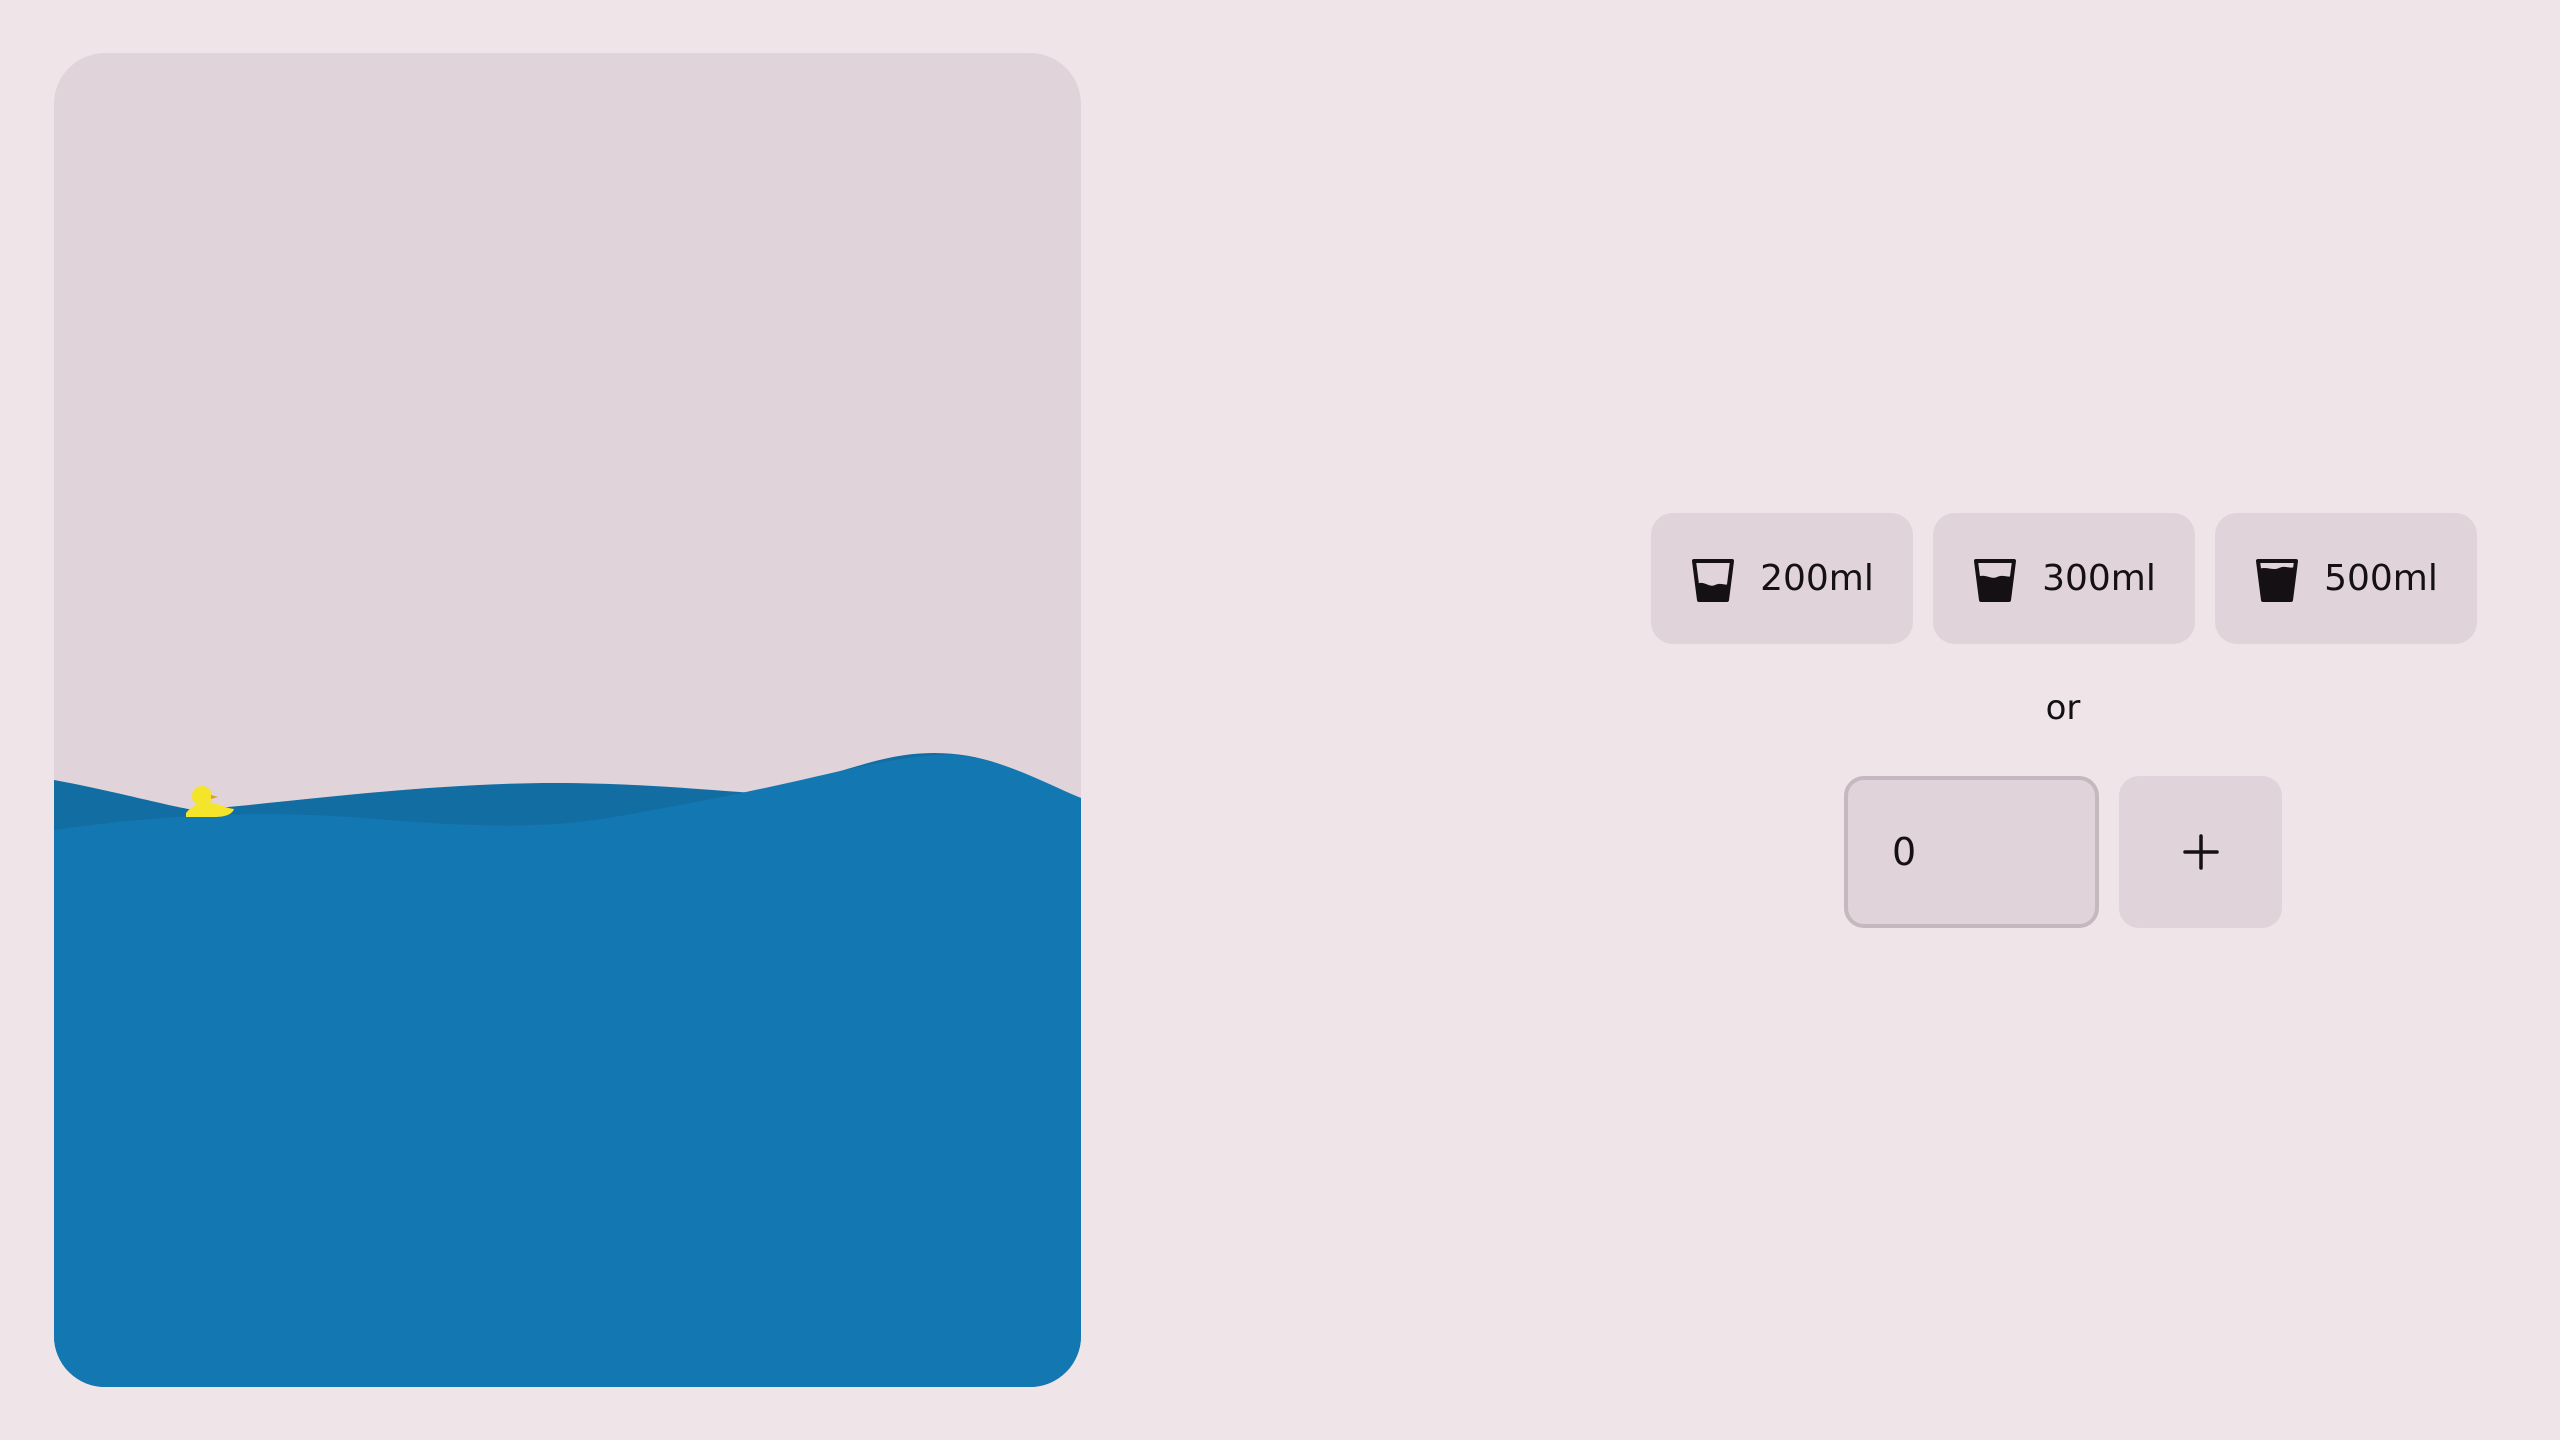 The width and height of the screenshot is (2560, 1440). I want to click on add-300ml-button: 300ml, so click(2064, 578).